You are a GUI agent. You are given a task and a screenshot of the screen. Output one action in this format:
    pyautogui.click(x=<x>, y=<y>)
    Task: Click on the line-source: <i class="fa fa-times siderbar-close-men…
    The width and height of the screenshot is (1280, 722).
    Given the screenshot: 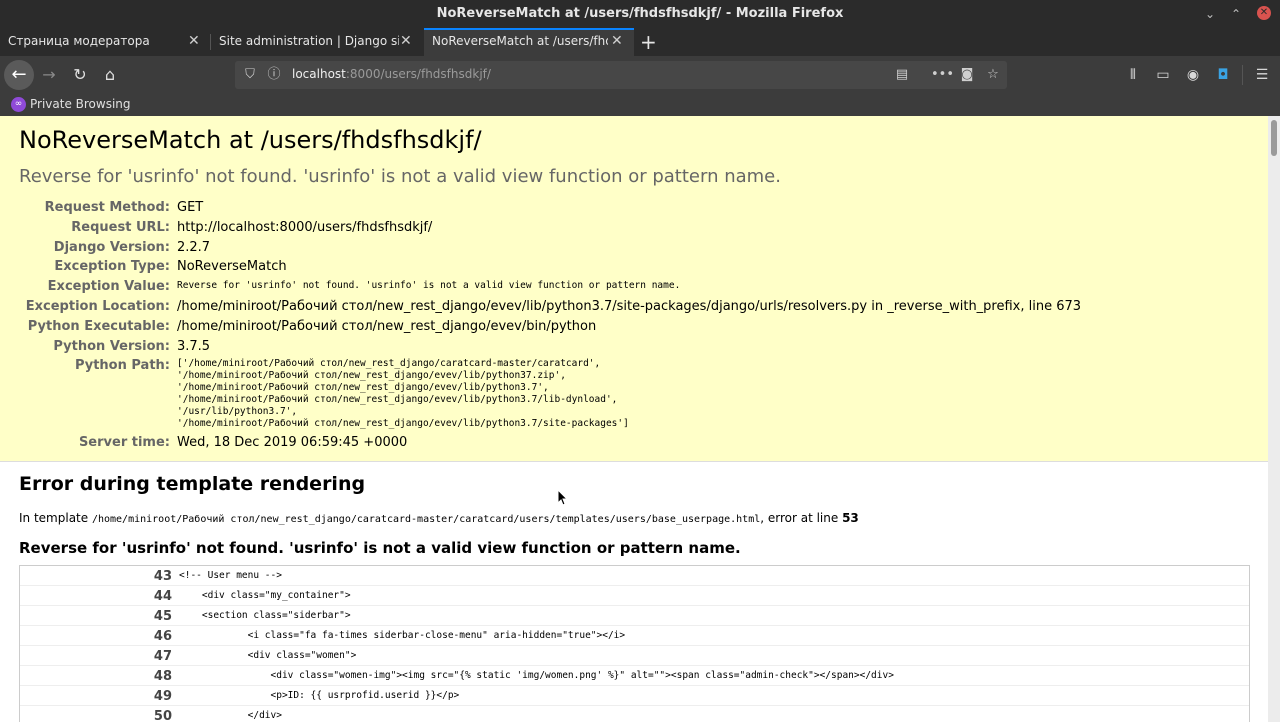 What is the action you would take?
    pyautogui.click(x=402, y=635)
    